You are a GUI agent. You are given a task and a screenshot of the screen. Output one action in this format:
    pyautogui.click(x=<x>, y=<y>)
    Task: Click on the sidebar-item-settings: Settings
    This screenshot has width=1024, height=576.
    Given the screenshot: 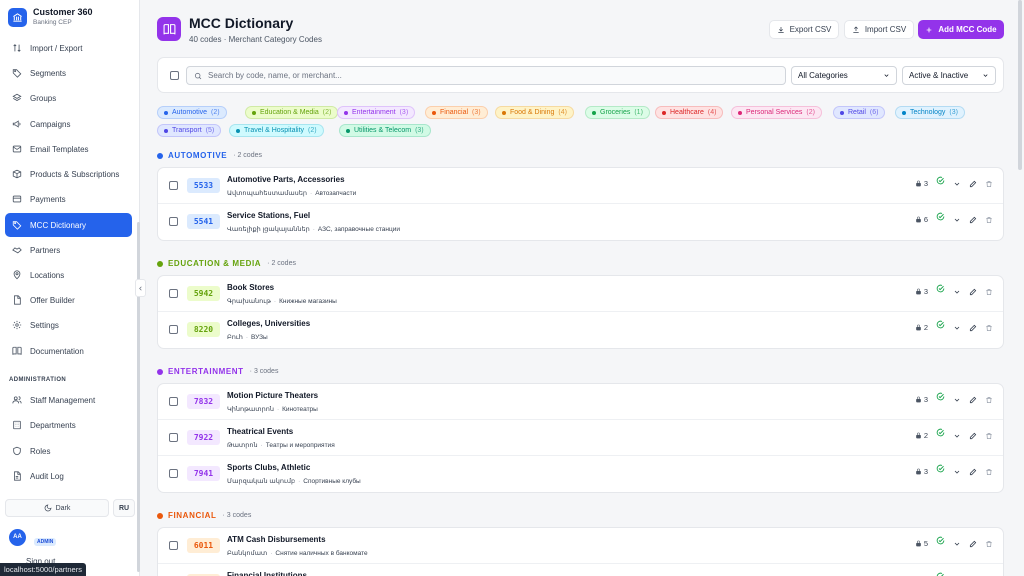 What is the action you would take?
    pyautogui.click(x=68, y=325)
    